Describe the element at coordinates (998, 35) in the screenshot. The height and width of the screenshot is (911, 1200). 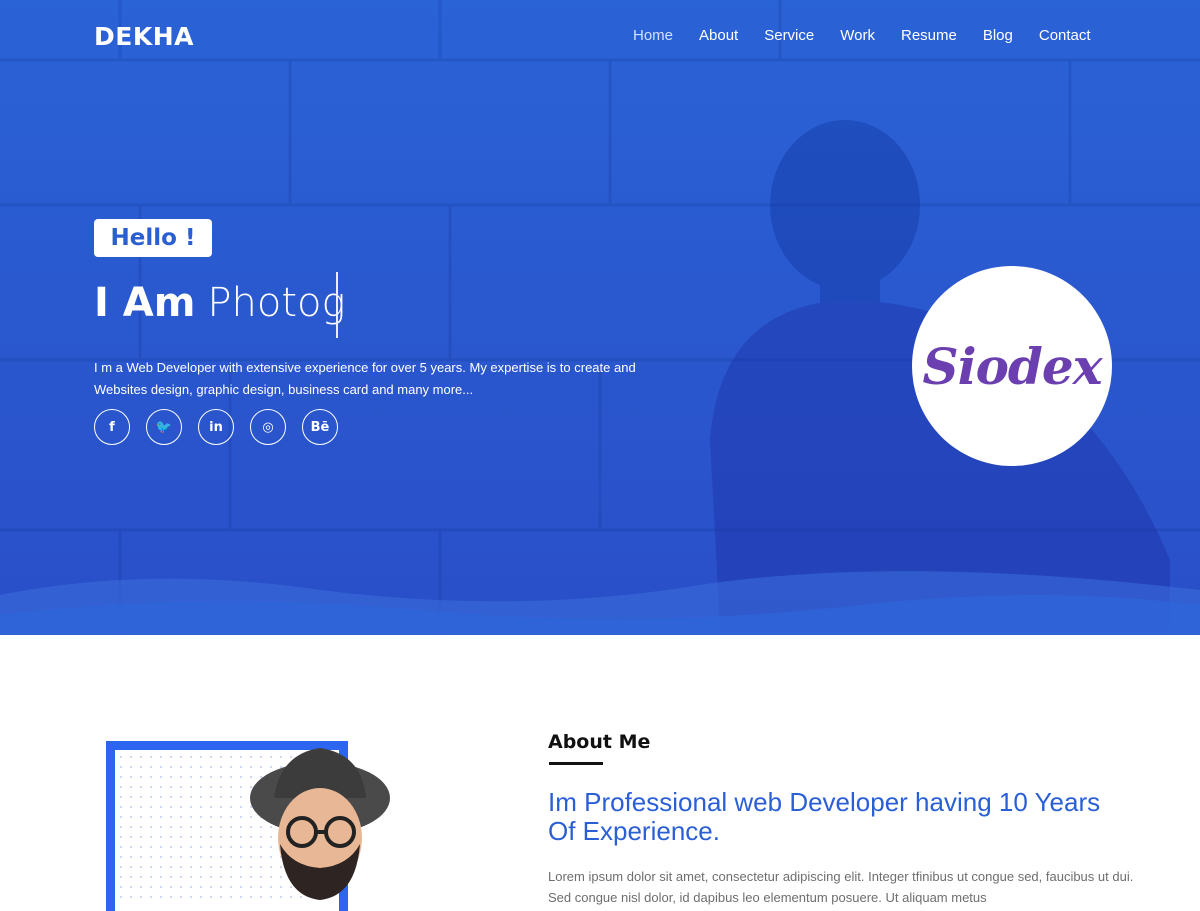
I see `nav-blog: Blog` at that location.